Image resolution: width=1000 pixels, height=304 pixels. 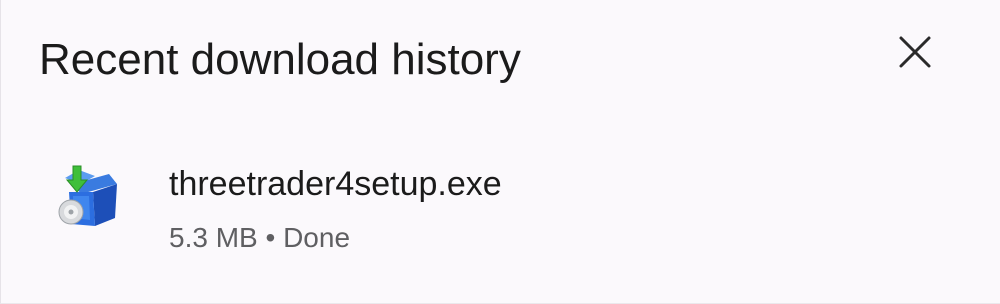 What do you see at coordinates (87, 195) in the screenshot?
I see `installer-package-icon` at bounding box center [87, 195].